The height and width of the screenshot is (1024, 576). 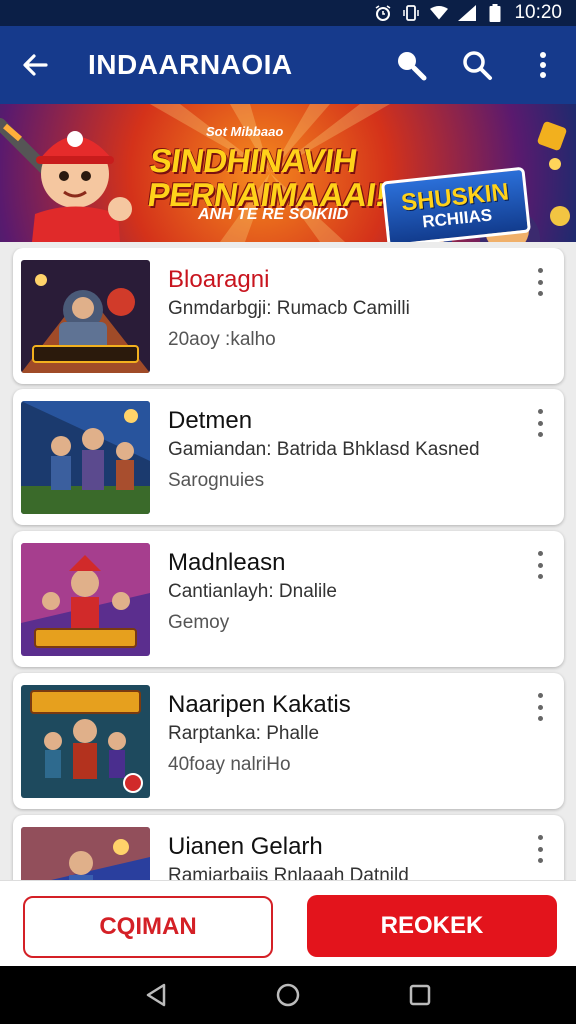 What do you see at coordinates (148, 927) in the screenshot?
I see `secondary-button: CQIMAN` at bounding box center [148, 927].